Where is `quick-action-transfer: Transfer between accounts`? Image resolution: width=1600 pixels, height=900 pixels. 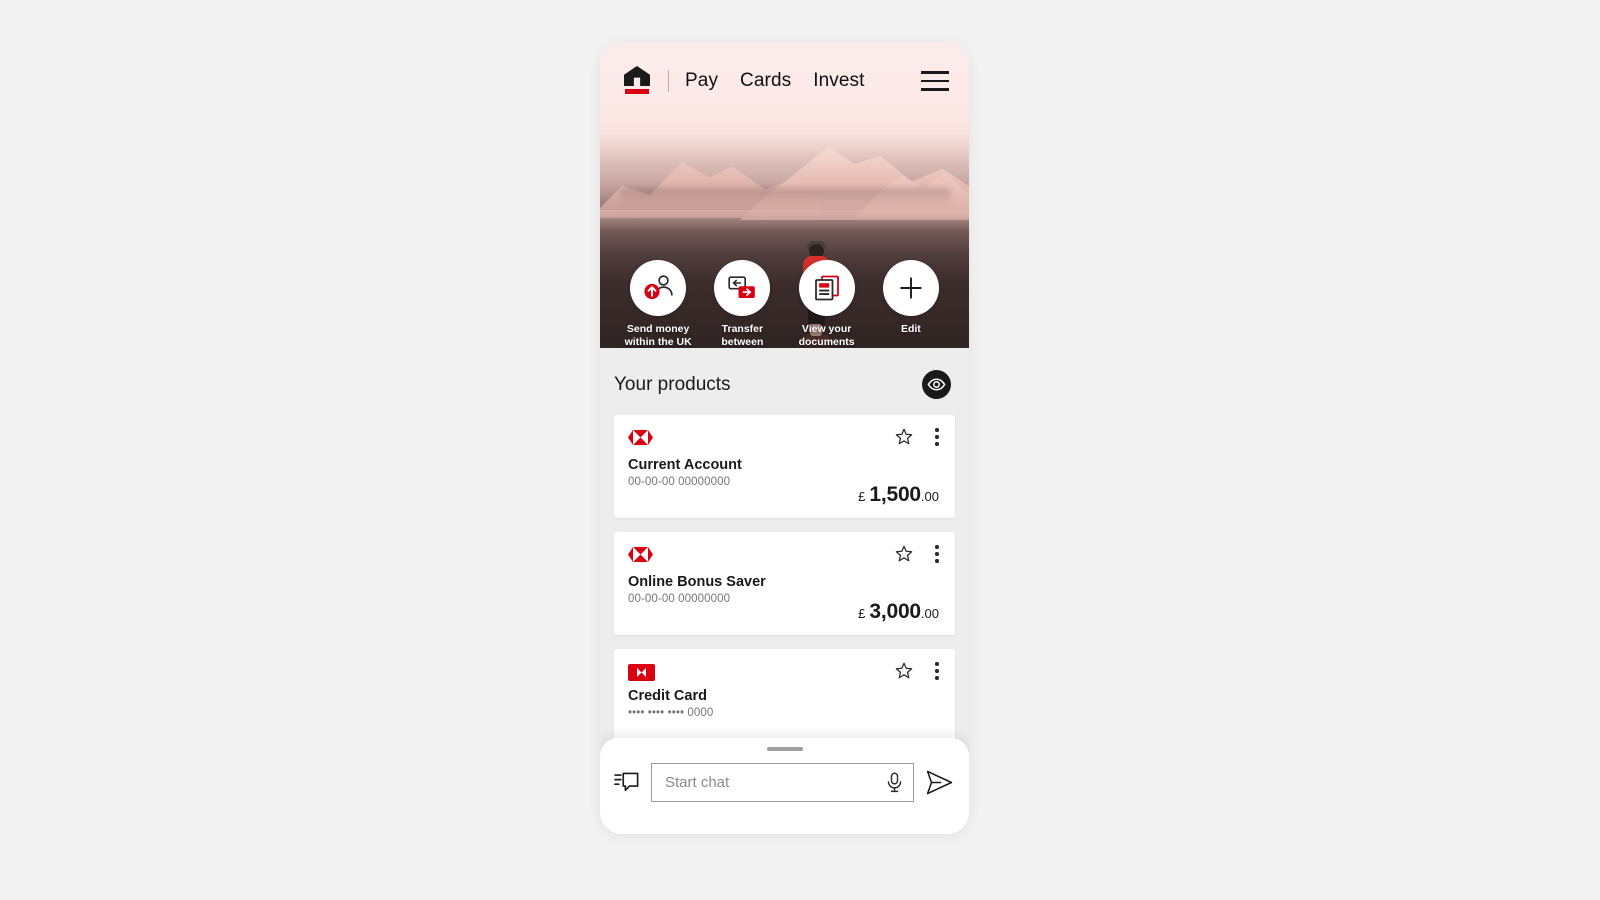
quick-action-transfer: Transfer between accounts is located at coordinates (742, 304).